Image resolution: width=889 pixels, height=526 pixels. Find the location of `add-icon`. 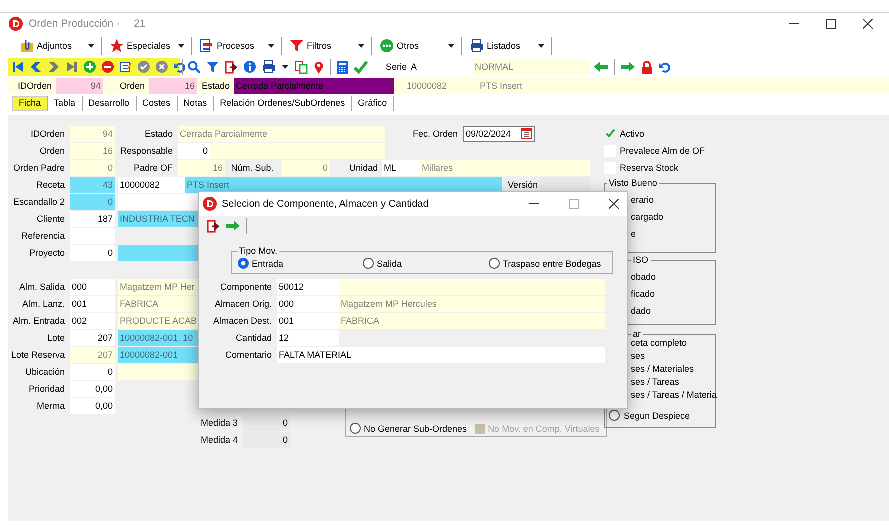

add-icon is located at coordinates (90, 67).